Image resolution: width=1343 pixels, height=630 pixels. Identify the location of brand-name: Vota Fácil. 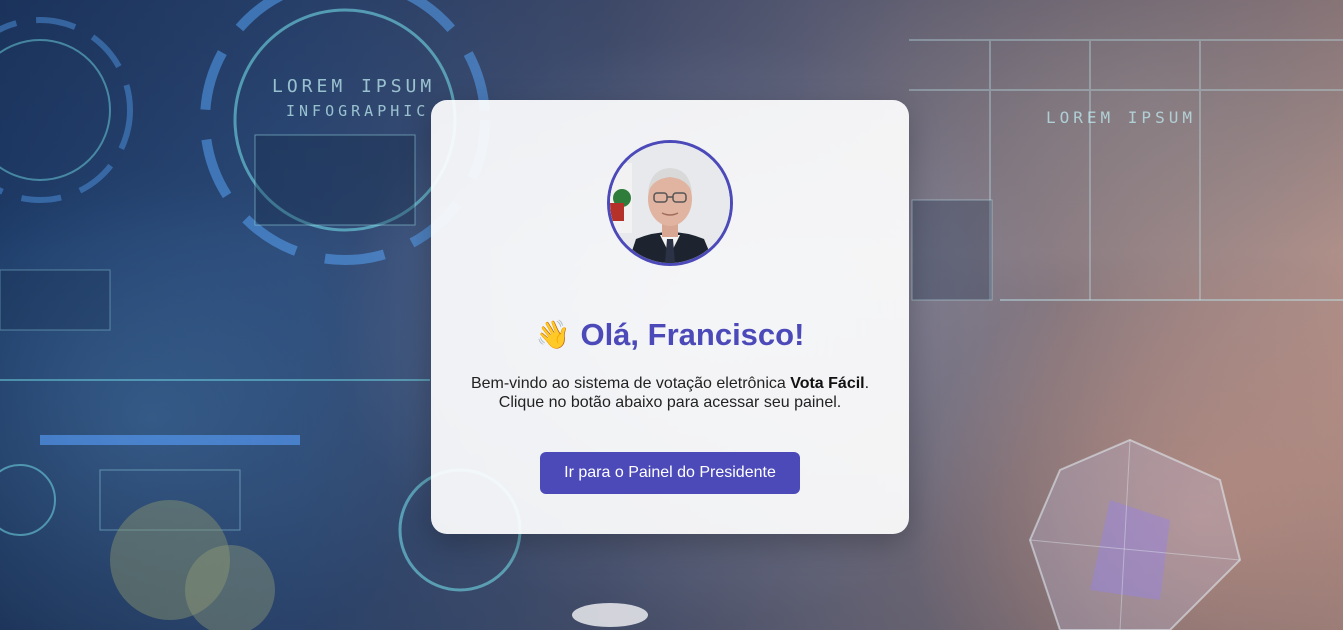
(827, 383).